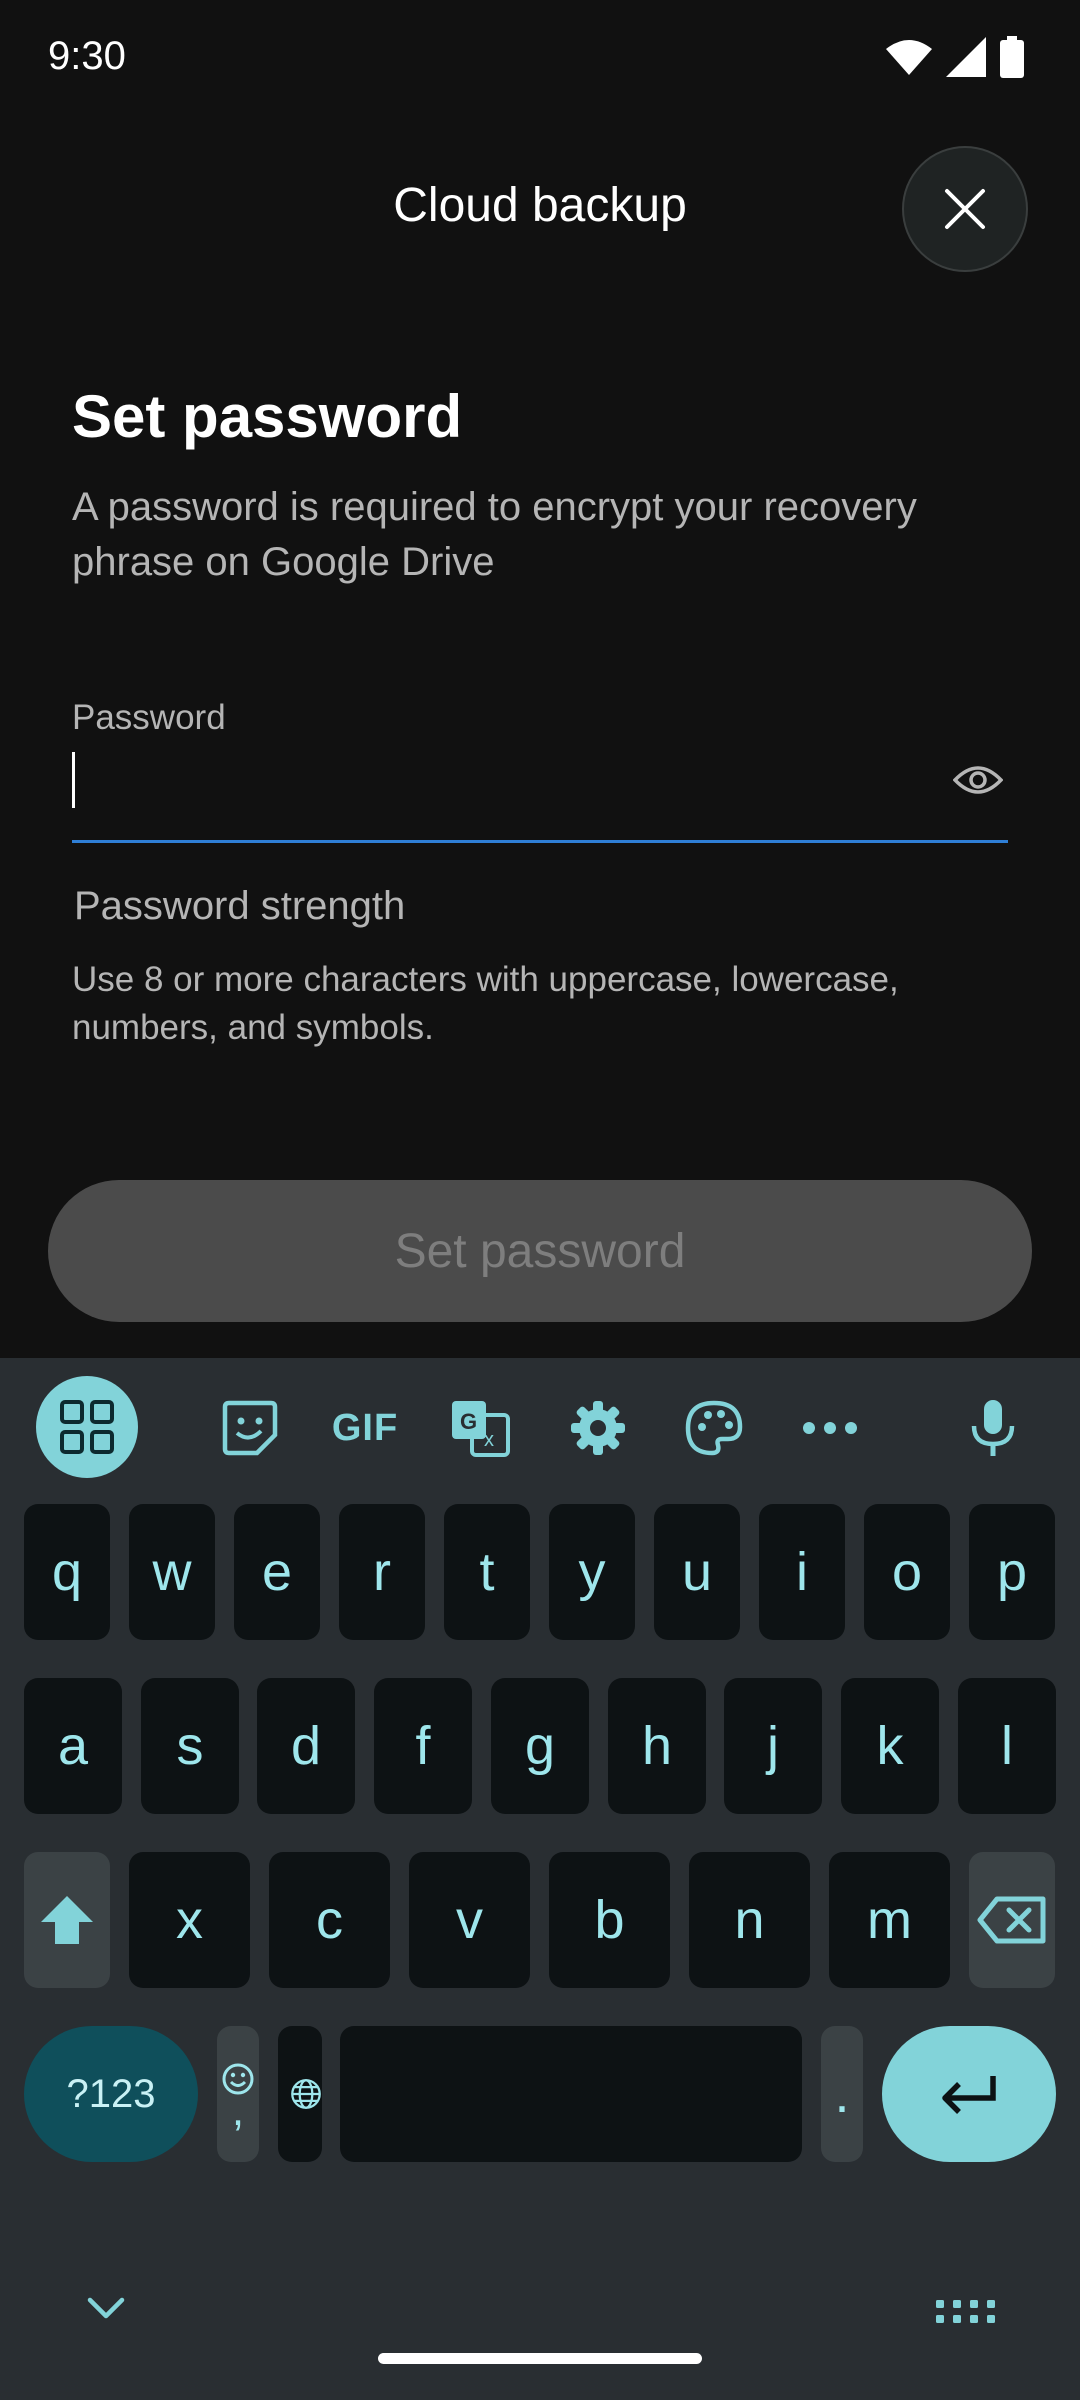  Describe the element at coordinates (657, 1746) in the screenshot. I see `key-h: h` at that location.